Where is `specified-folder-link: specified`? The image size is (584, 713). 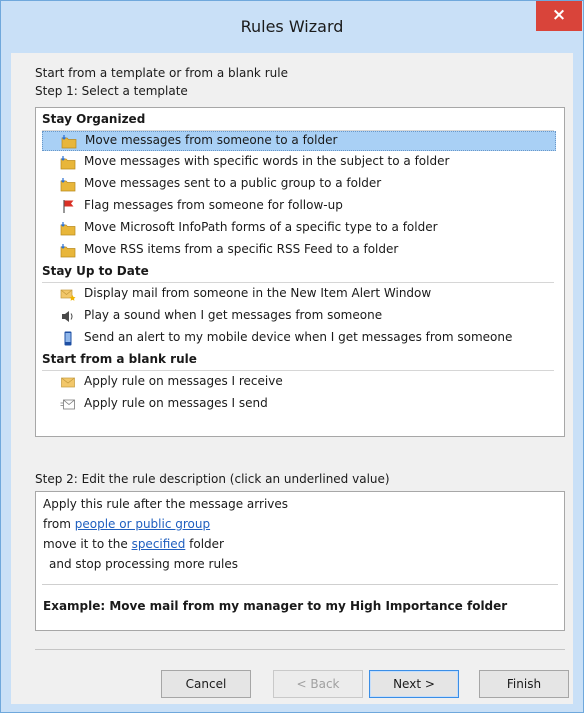
specified-folder-link: specified is located at coordinates (159, 544).